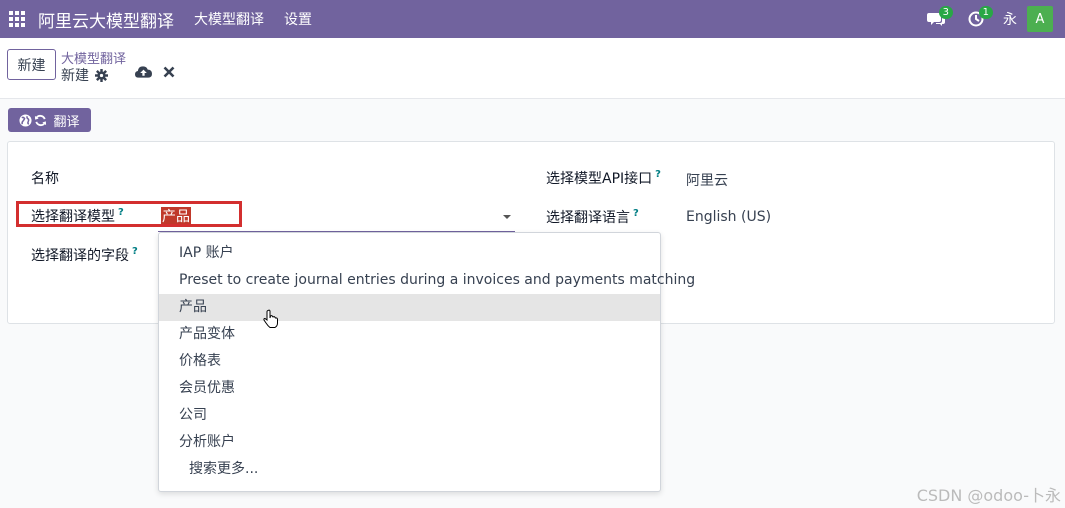 The image size is (1065, 508). I want to click on hand-pointer-icon, so click(270, 318).